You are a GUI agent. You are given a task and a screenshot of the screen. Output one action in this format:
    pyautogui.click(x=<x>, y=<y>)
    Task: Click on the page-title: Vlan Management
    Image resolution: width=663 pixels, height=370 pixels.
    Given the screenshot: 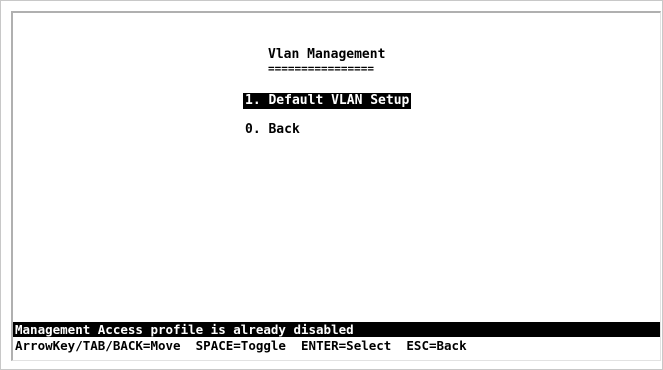 What is the action you would take?
    pyautogui.click(x=327, y=54)
    